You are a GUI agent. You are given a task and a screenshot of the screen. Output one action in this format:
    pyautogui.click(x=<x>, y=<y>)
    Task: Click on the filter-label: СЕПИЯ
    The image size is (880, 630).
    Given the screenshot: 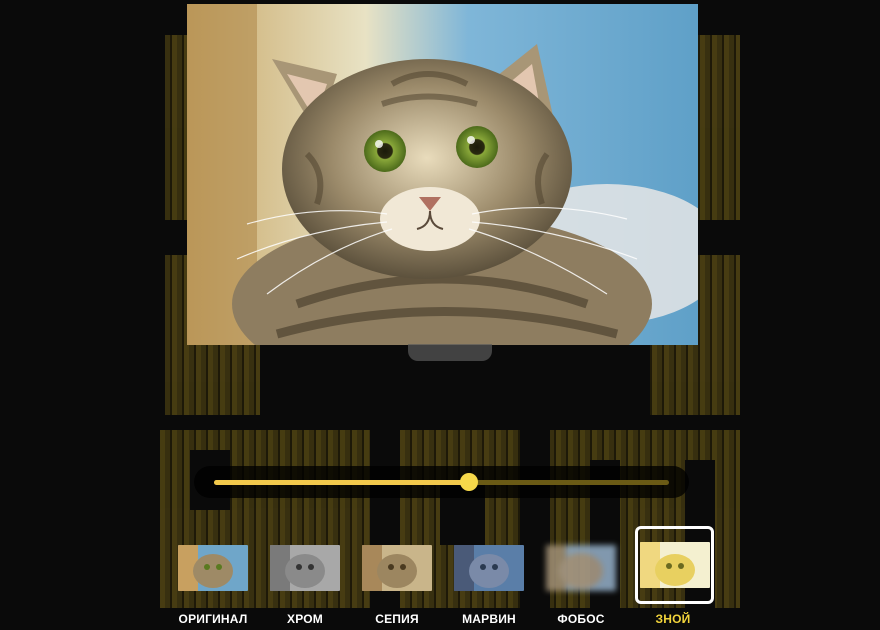 What is the action you would take?
    pyautogui.click(x=397, y=619)
    